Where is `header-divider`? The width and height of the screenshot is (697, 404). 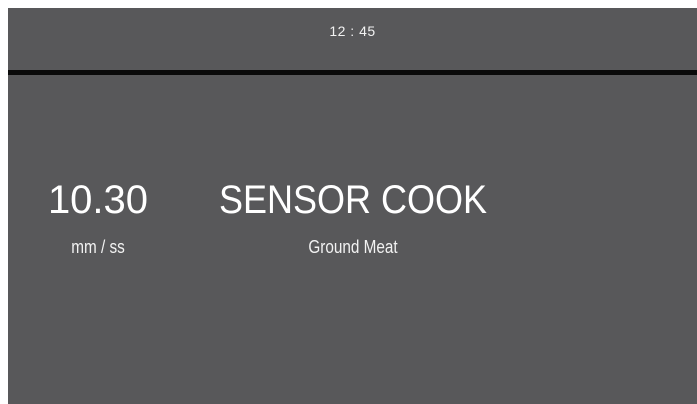
header-divider is located at coordinates (352, 72).